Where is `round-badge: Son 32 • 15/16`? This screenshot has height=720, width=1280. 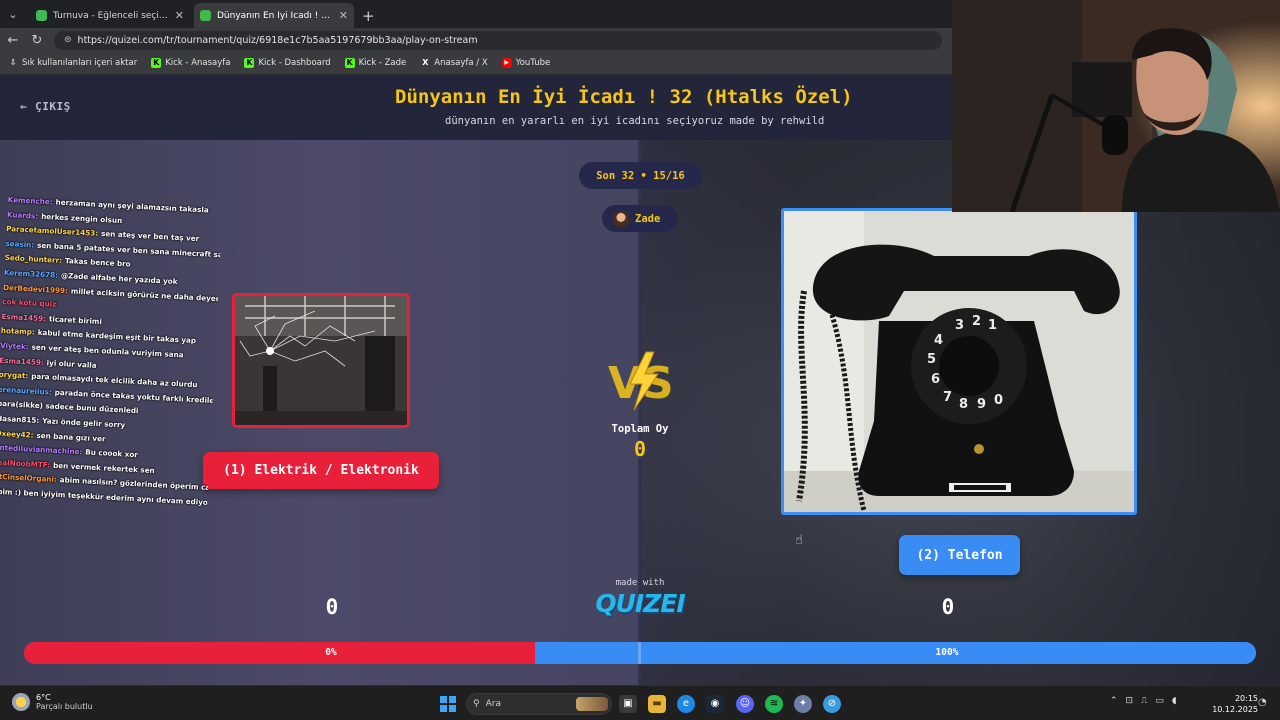 round-badge: Son 32 • 15/16 is located at coordinates (640, 175).